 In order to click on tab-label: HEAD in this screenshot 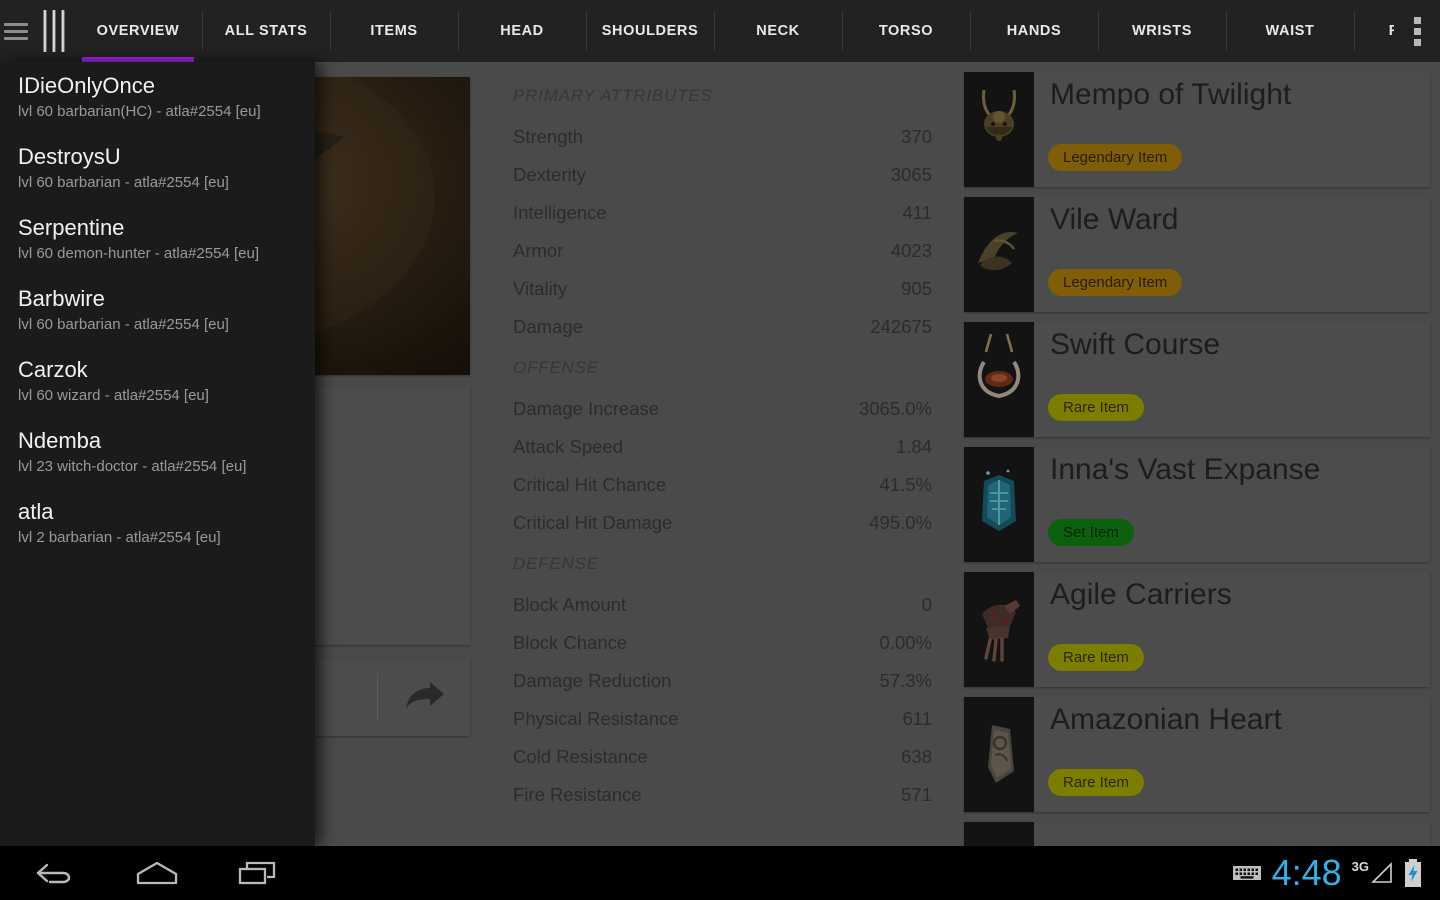, I will do `click(522, 31)`.